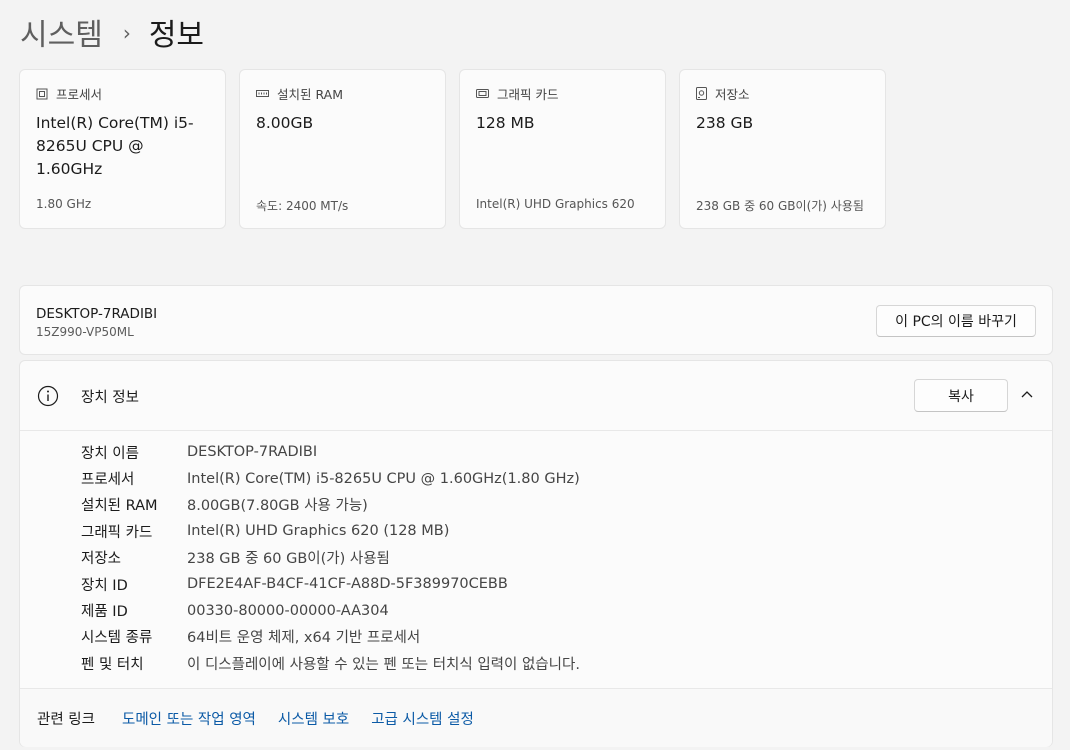 This screenshot has width=1070, height=750. I want to click on spec-row: 시스템 종류 64비트 운영 체제, x64 기반 프로세서, so click(330, 637).